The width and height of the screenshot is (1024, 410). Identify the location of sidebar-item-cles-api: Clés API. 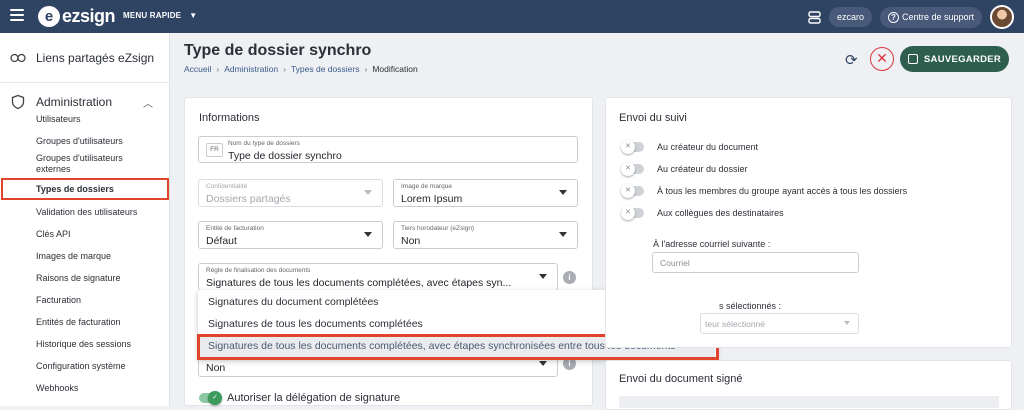
(53, 234).